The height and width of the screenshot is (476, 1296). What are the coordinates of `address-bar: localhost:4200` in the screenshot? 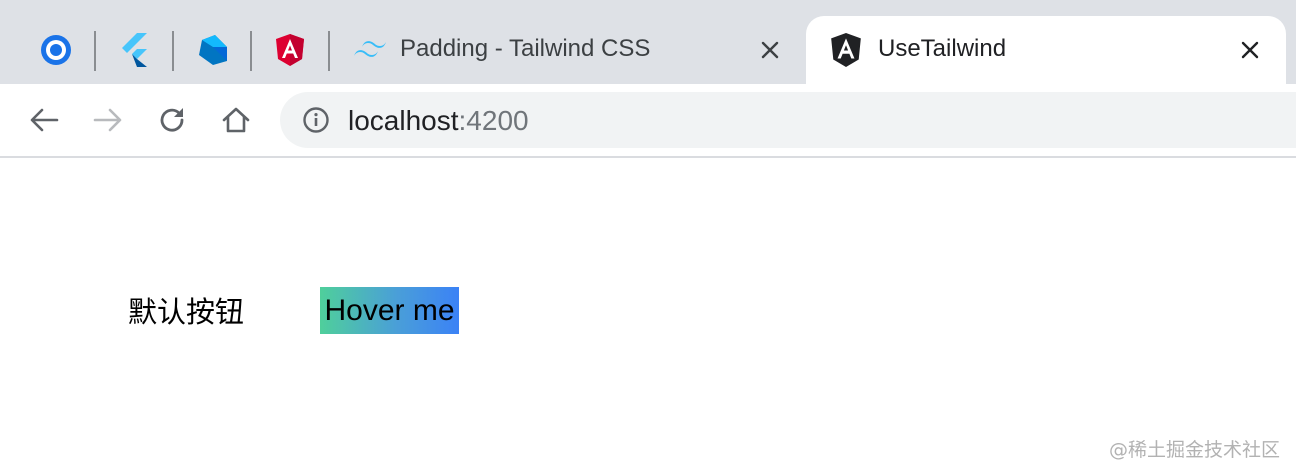 It's located at (788, 120).